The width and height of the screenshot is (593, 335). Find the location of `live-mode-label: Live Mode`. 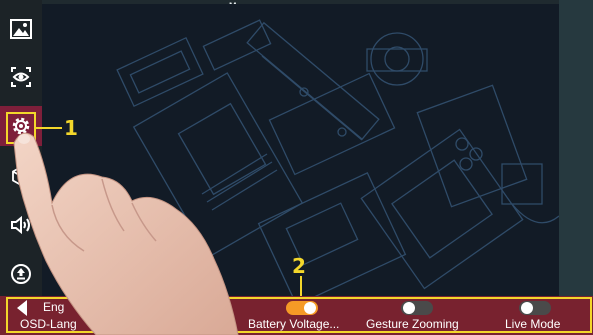

live-mode-label: Live Mode is located at coordinates (533, 324).